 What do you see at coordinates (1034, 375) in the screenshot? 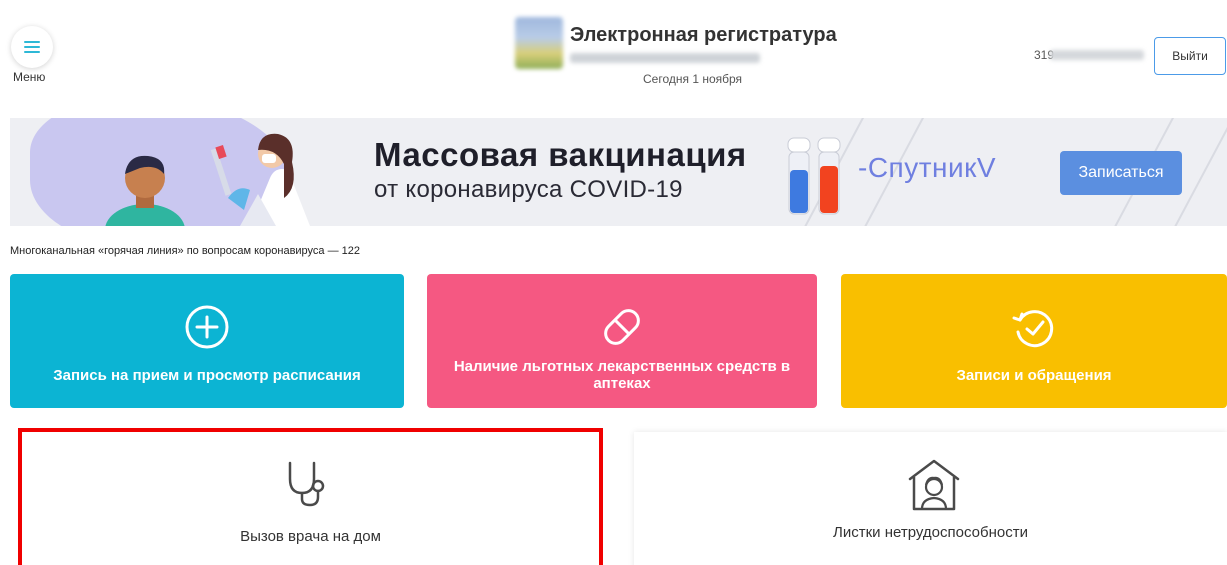
I see `tile-records-label: Записи и обращения` at bounding box center [1034, 375].